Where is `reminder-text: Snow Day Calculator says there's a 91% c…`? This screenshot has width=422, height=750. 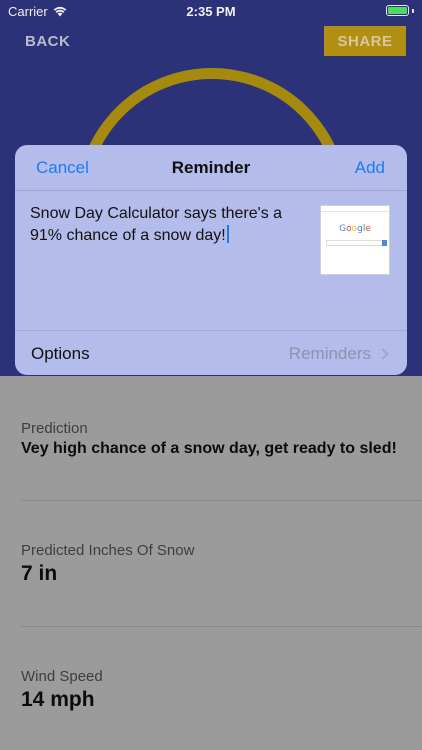
reminder-text: Snow Day Calculator says there's a 91% c… is located at coordinates (156, 224).